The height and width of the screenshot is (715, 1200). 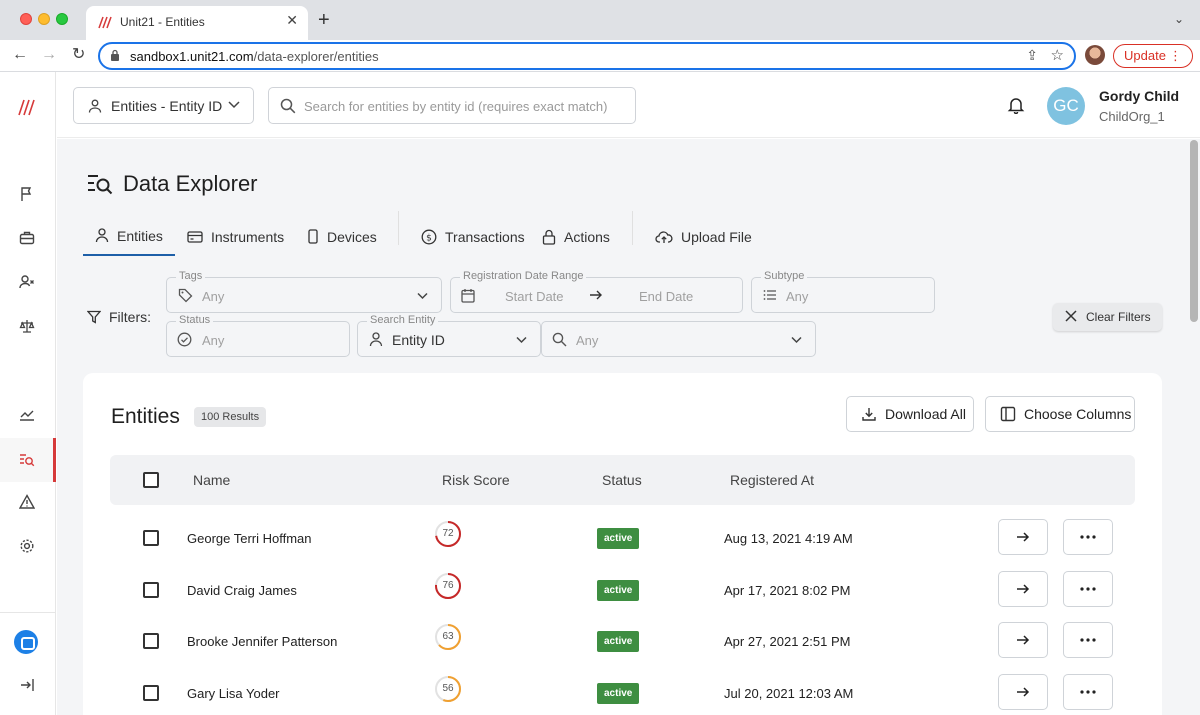 What do you see at coordinates (129, 236) in the screenshot?
I see `tab-entities: Entities` at bounding box center [129, 236].